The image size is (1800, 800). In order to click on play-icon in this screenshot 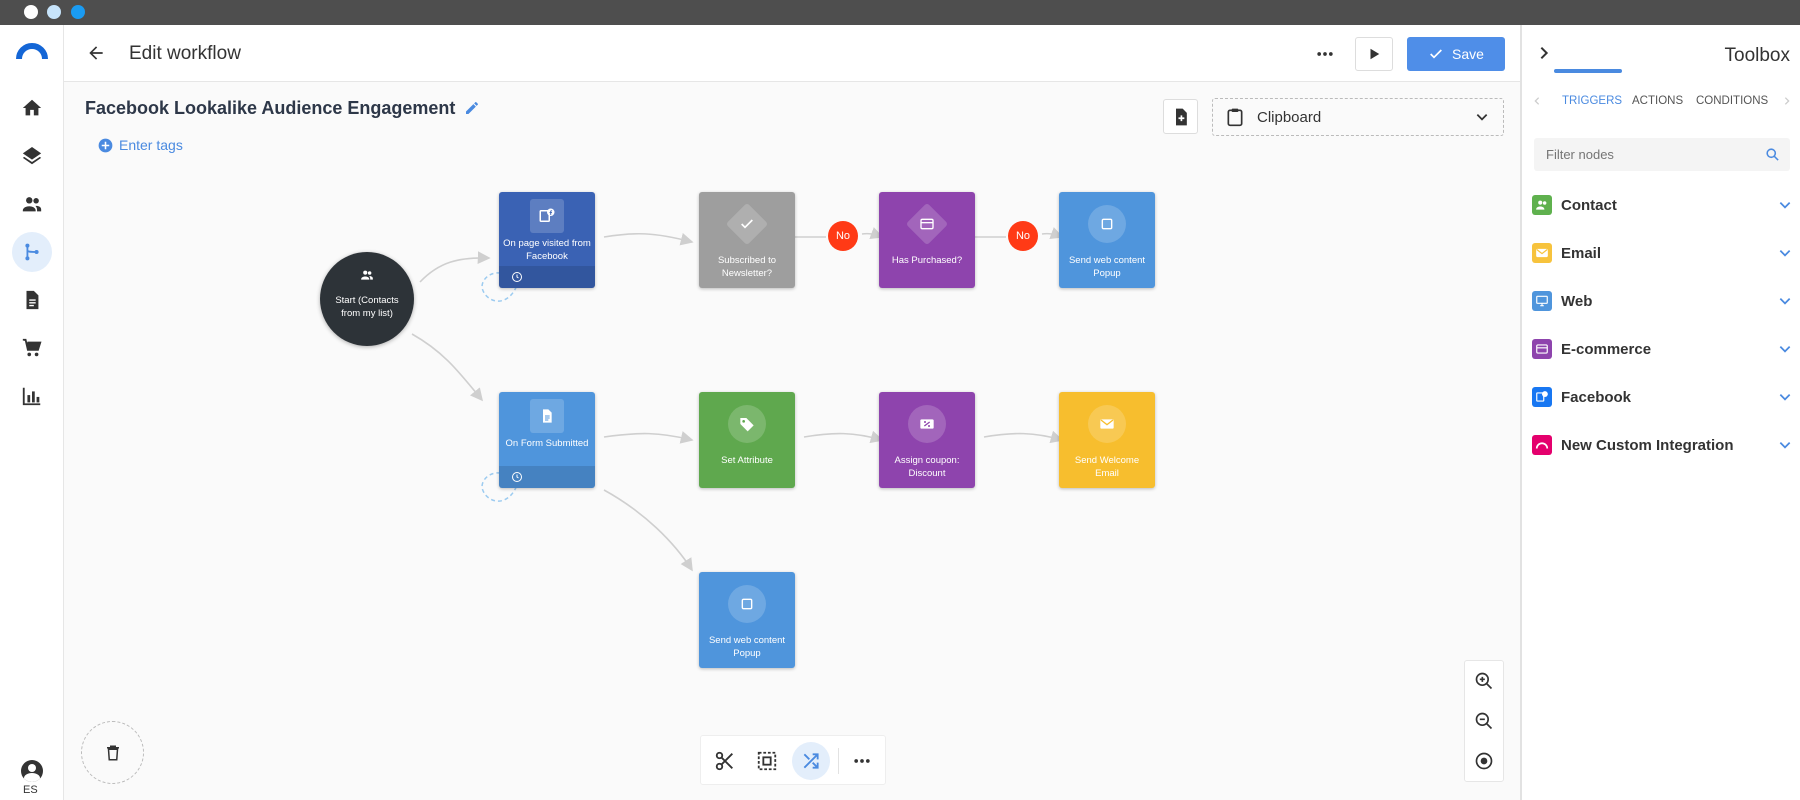, I will do `click(1375, 54)`.